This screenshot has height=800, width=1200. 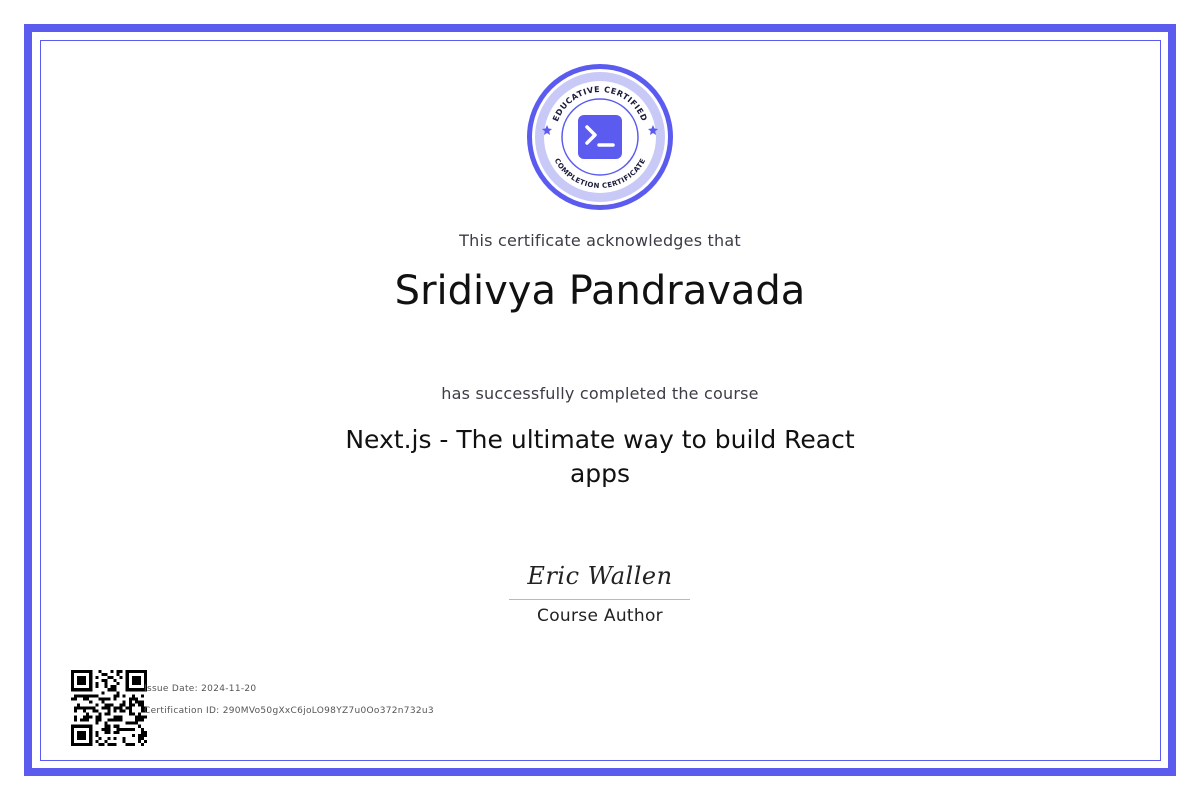 I want to click on qr-code-icon, so click(x=109, y=708).